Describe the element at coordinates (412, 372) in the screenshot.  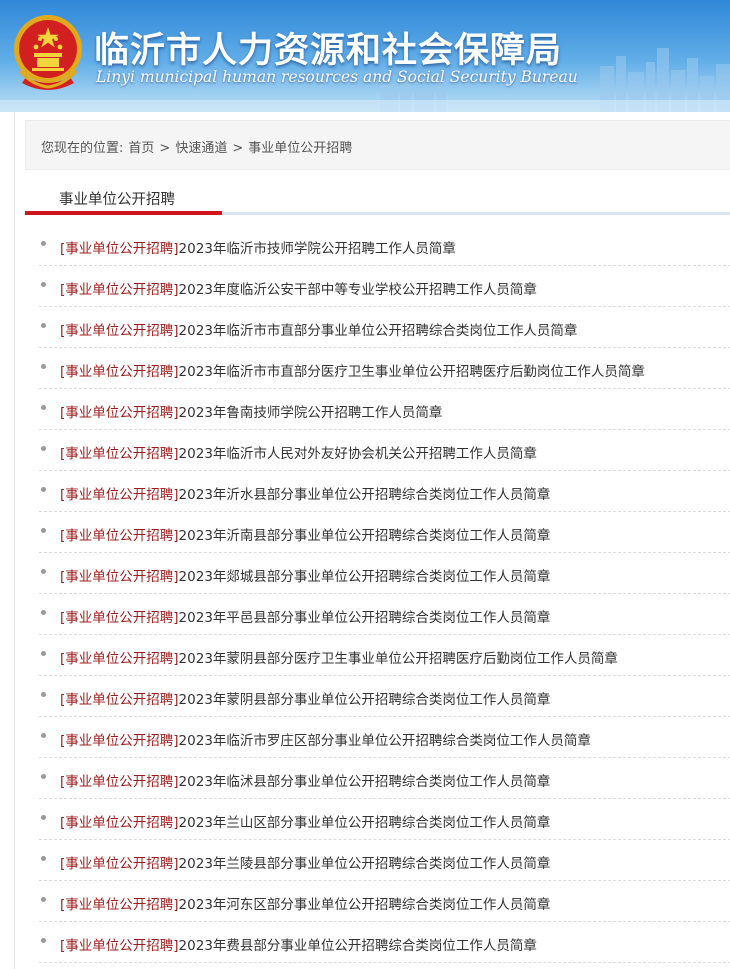
I see `news-title: 2023年临沂市市直部分医疗卫生事业单位公开招聘医疗后勤岗位工作人员简章` at that location.